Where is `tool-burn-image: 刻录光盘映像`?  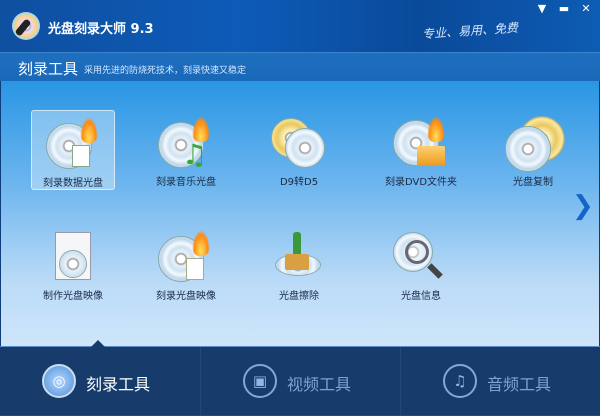
tool-burn-image: 刻录光盘映像 is located at coordinates (186, 264).